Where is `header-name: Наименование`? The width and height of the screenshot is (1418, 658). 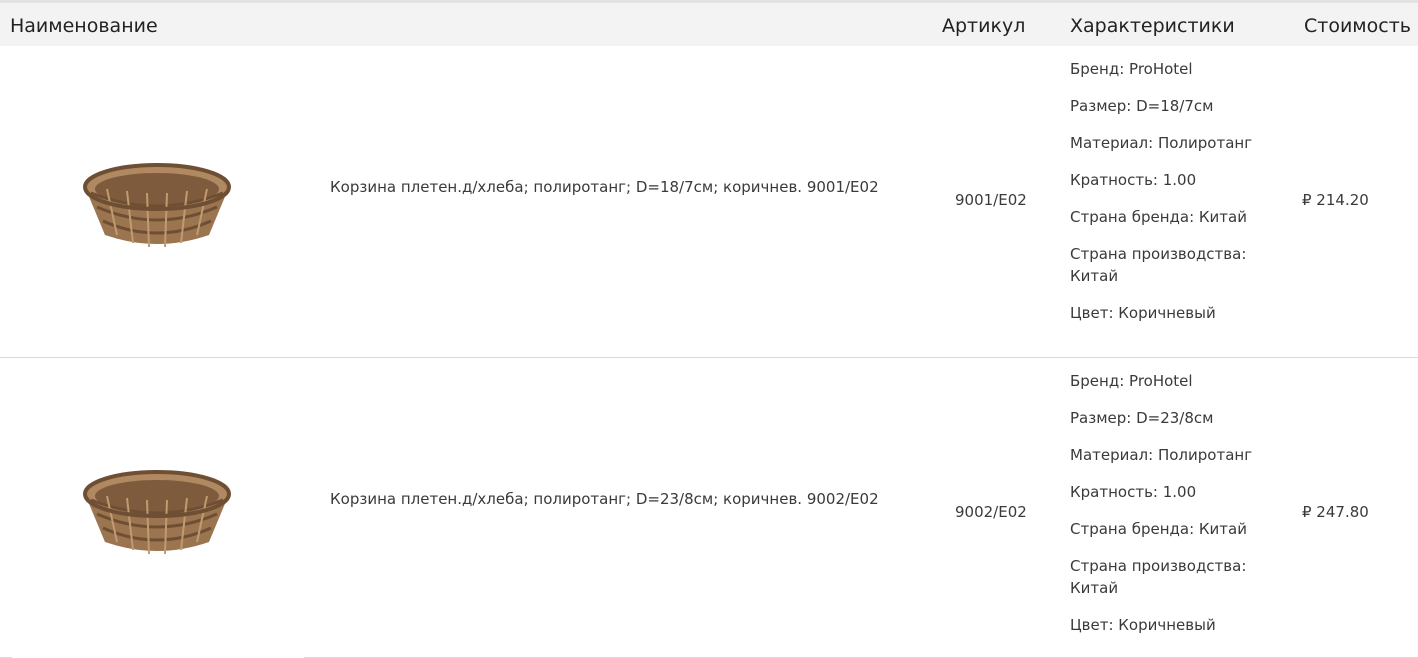 header-name: Наименование is located at coordinates (84, 26).